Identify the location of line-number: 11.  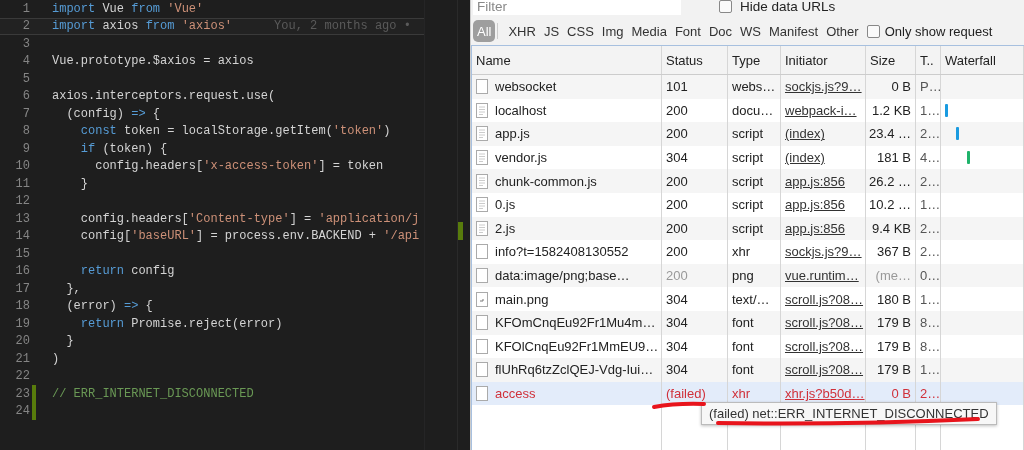
(22, 183).